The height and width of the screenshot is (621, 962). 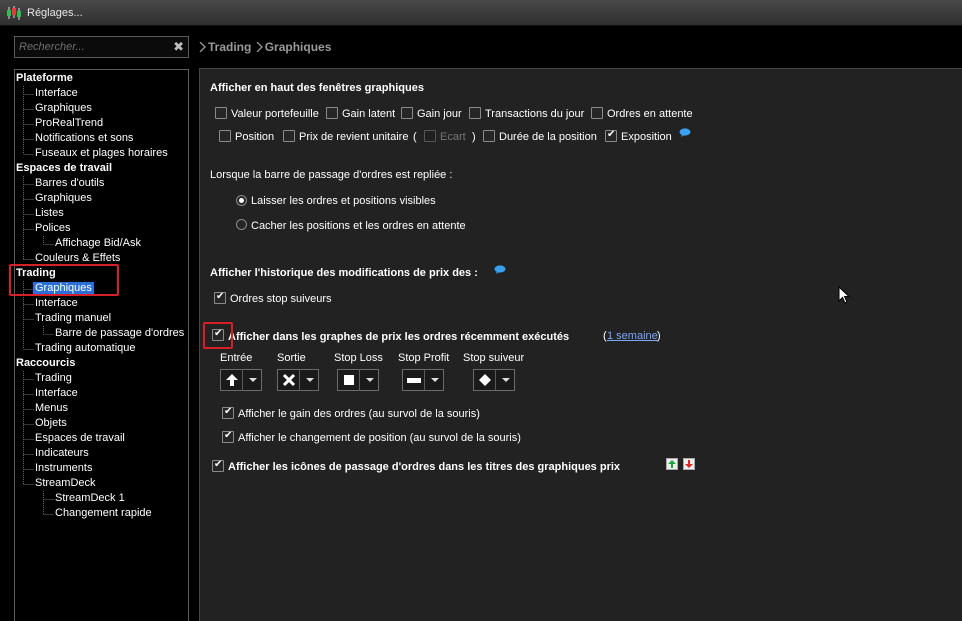 What do you see at coordinates (632, 336) in the screenshot?
I see `period-link: 1 semaine` at bounding box center [632, 336].